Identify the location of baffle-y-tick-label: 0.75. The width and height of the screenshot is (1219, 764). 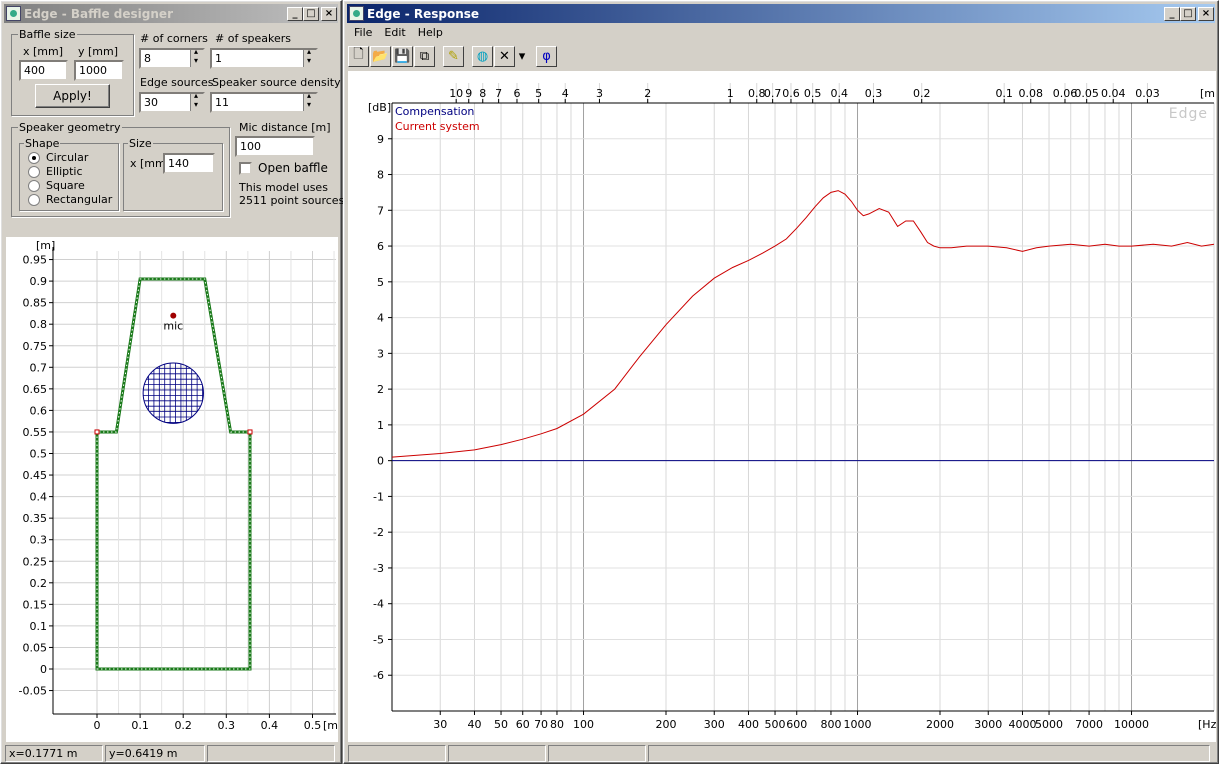
(35, 346).